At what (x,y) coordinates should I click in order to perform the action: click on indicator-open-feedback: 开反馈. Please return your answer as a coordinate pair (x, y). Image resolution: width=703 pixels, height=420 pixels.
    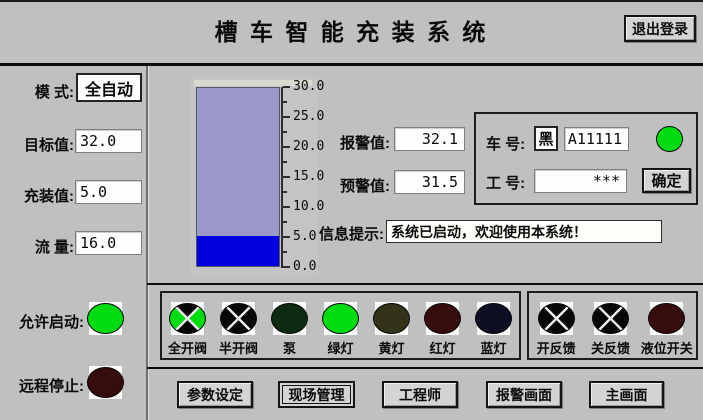
    Looking at the image, I should click on (556, 330).